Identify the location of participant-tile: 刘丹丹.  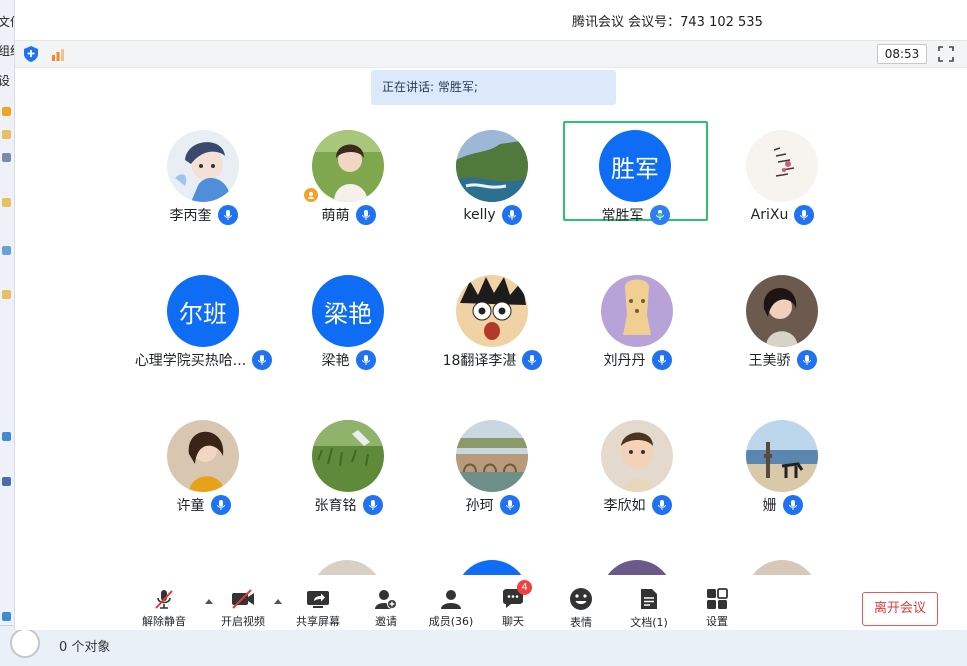
(637, 318).